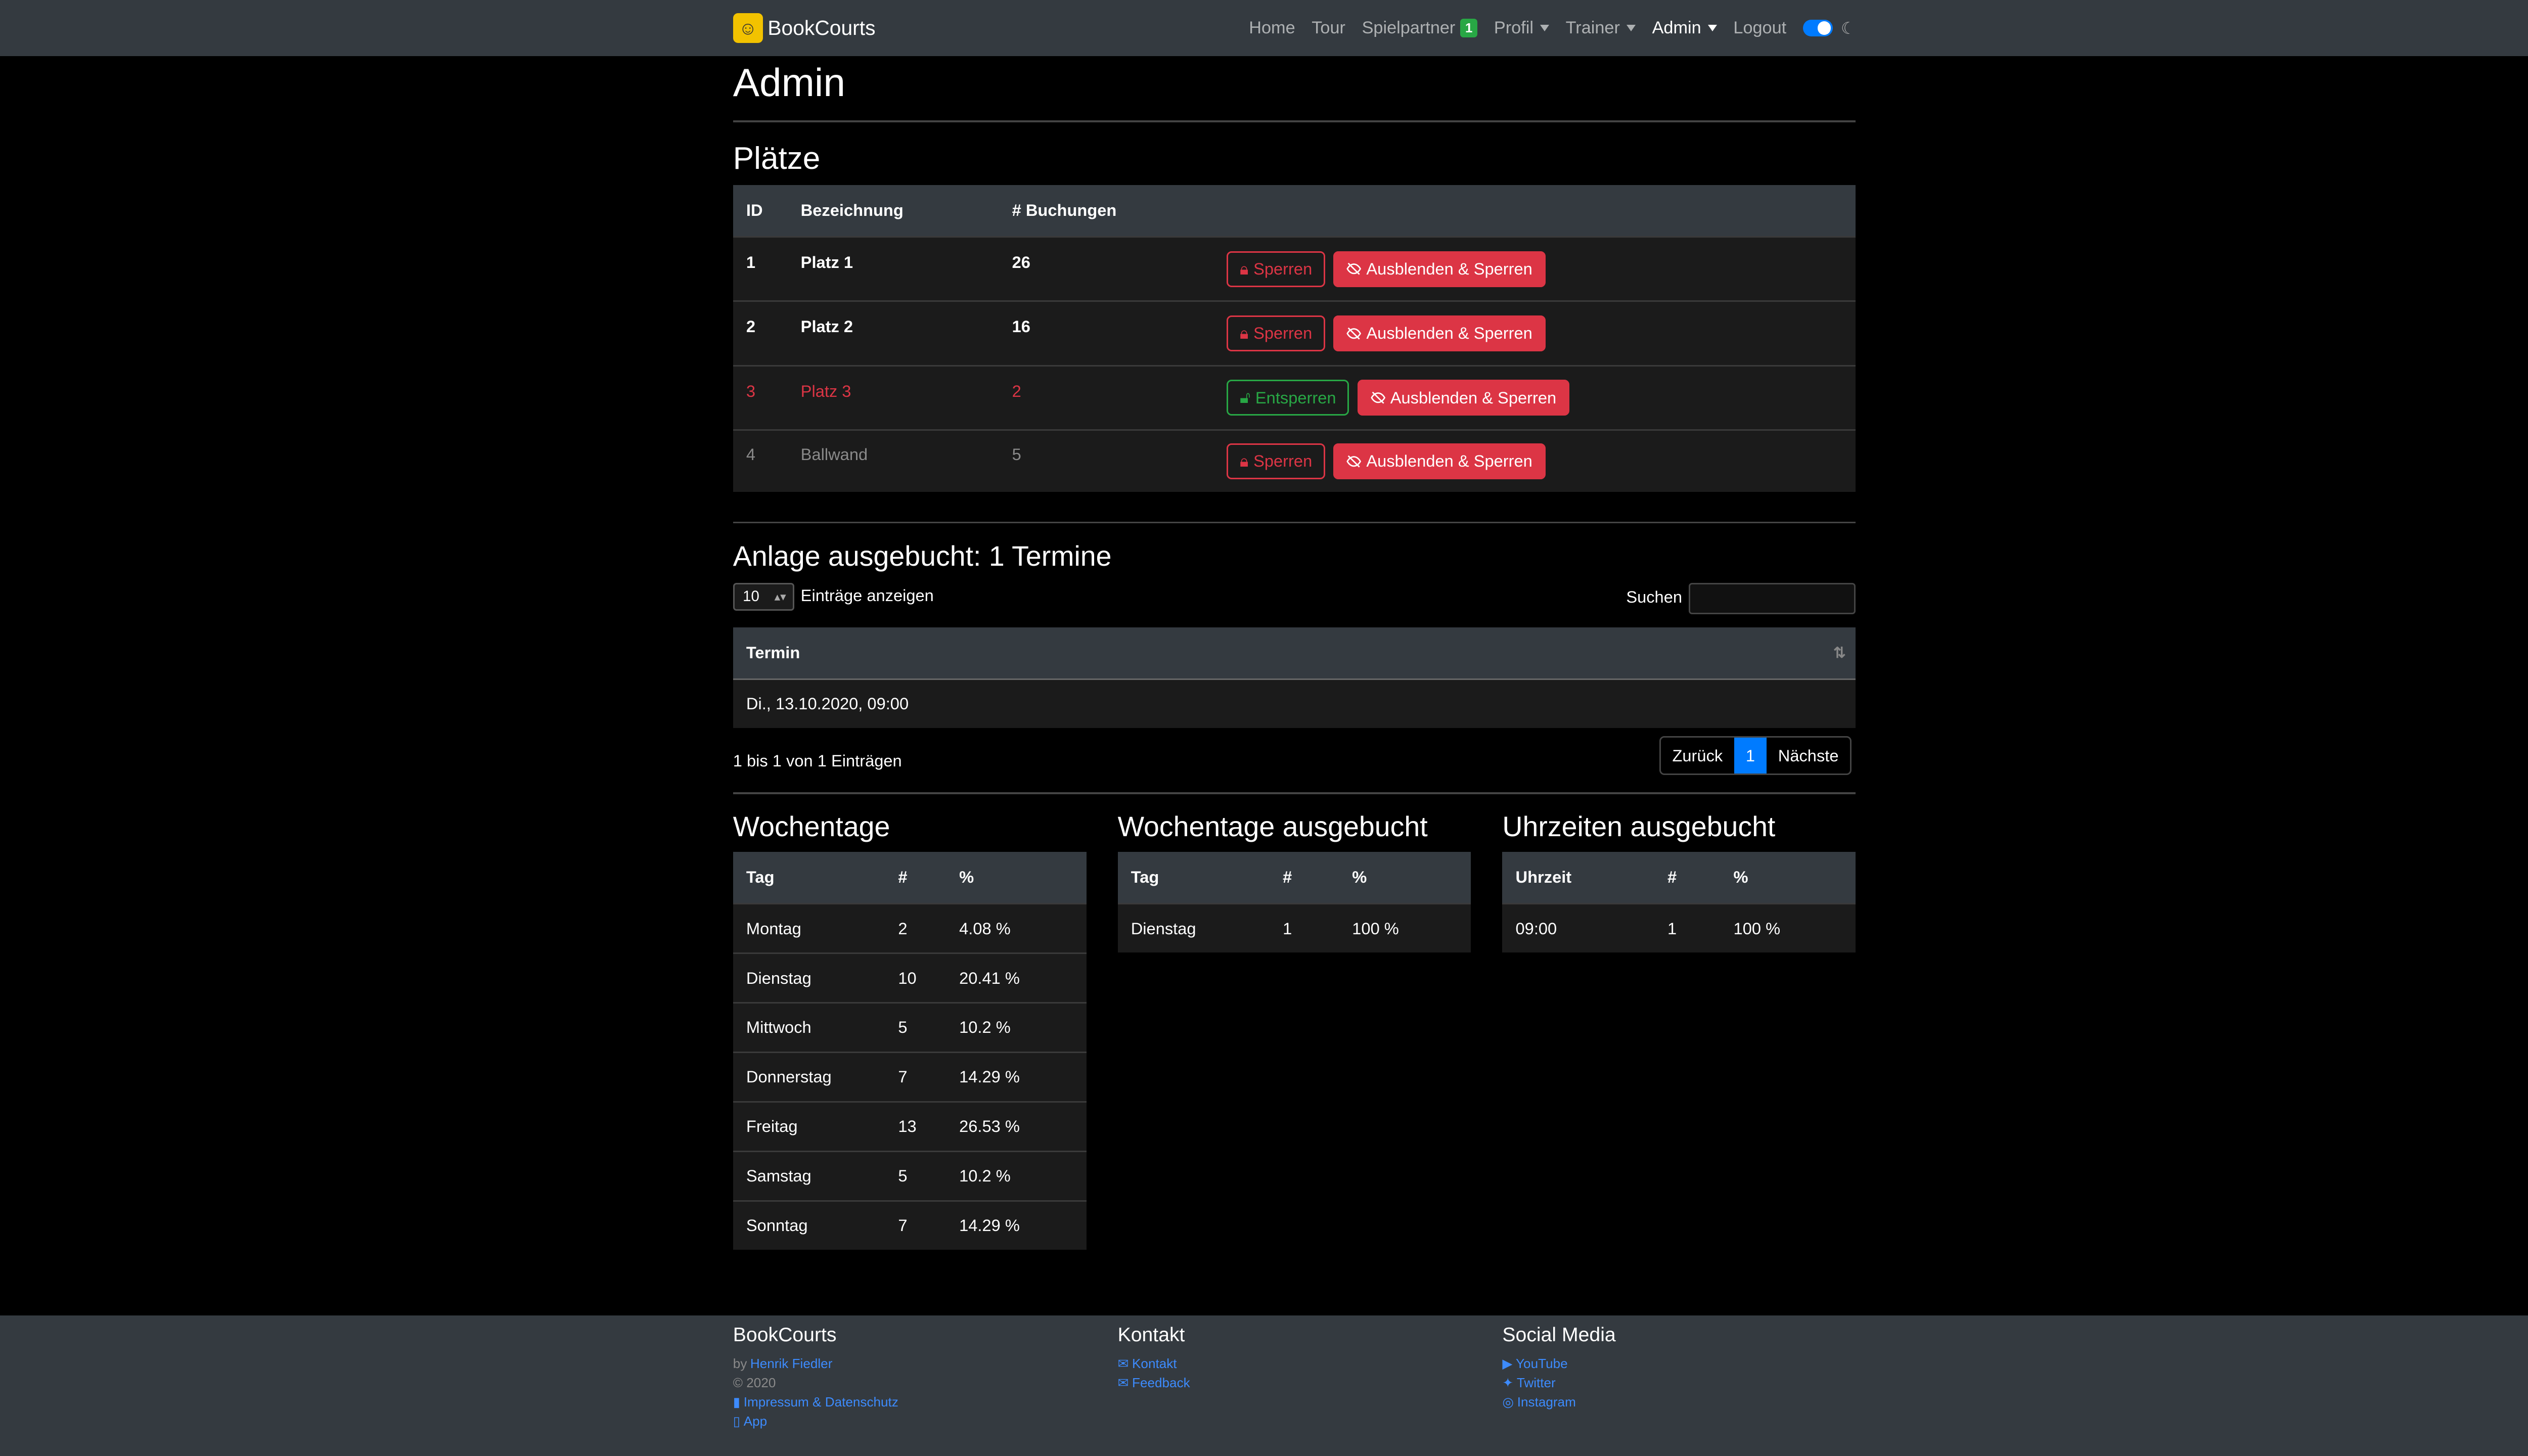 The width and height of the screenshot is (2528, 1456). I want to click on feedback-link: ✉ Feedback, so click(1308, 1383).